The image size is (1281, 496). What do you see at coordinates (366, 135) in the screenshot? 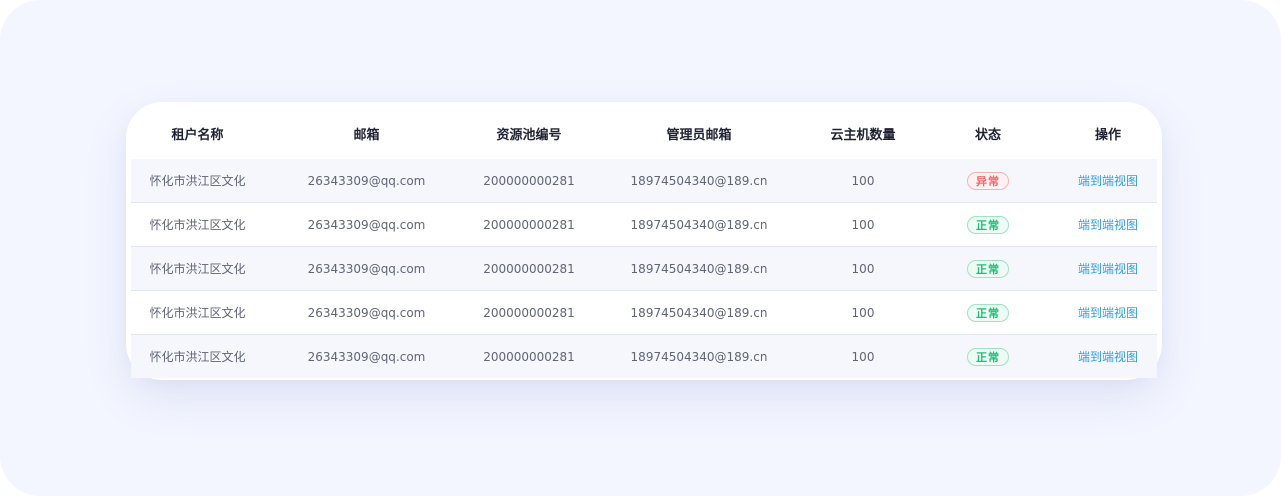
I see `column-header-email: 邮箱` at bounding box center [366, 135].